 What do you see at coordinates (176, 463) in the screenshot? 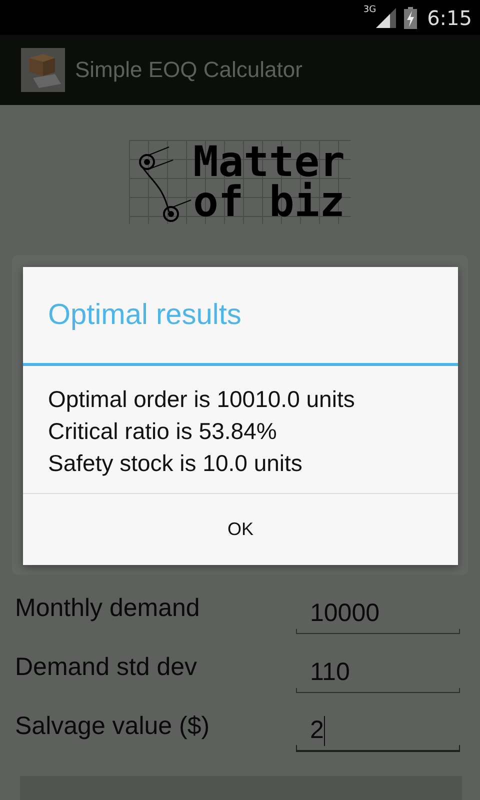
I see `result-text: Safety stock is 10.0 units` at bounding box center [176, 463].